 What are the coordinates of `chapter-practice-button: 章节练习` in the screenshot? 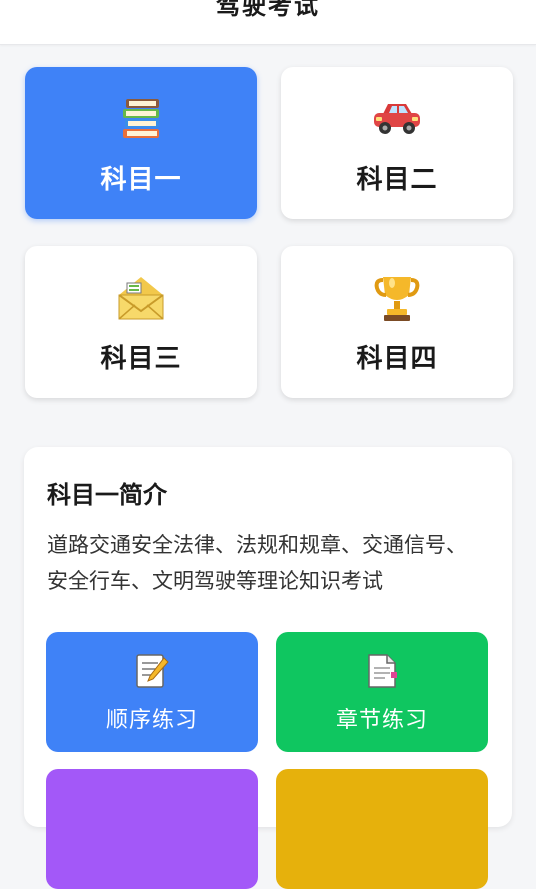 It's located at (382, 692).